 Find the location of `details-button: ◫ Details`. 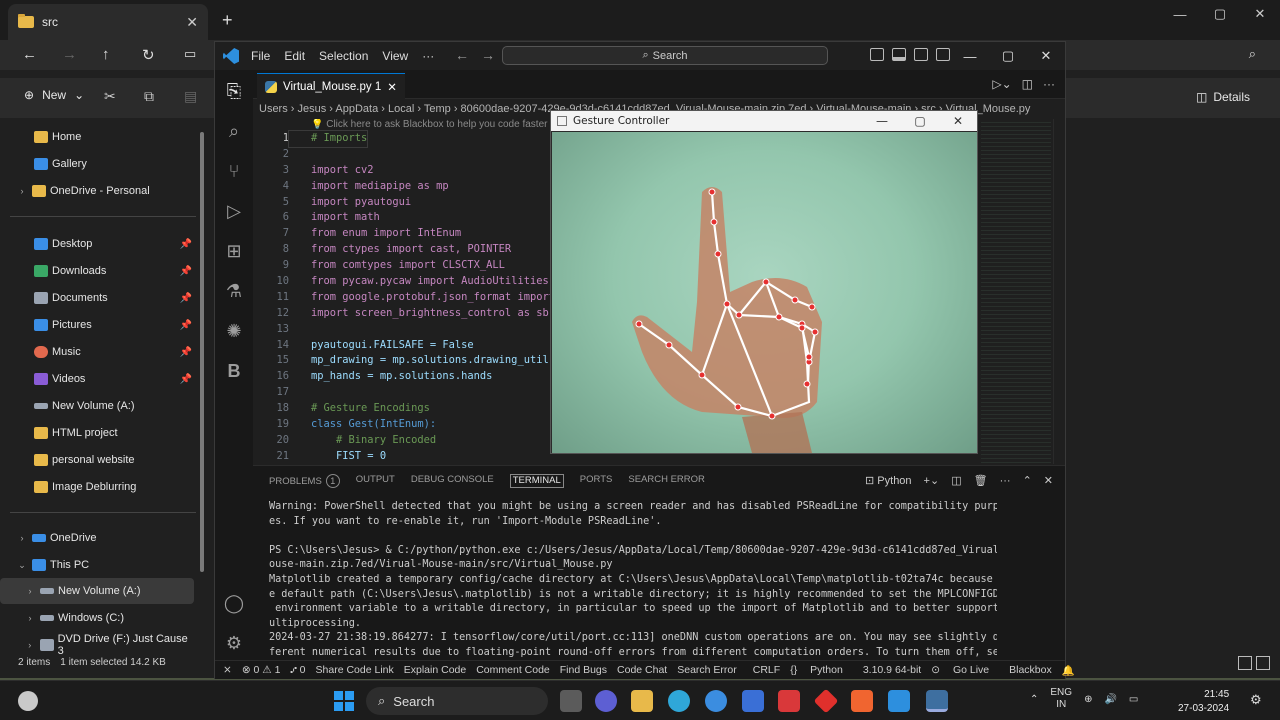

details-button: ◫ Details is located at coordinates (1223, 97).